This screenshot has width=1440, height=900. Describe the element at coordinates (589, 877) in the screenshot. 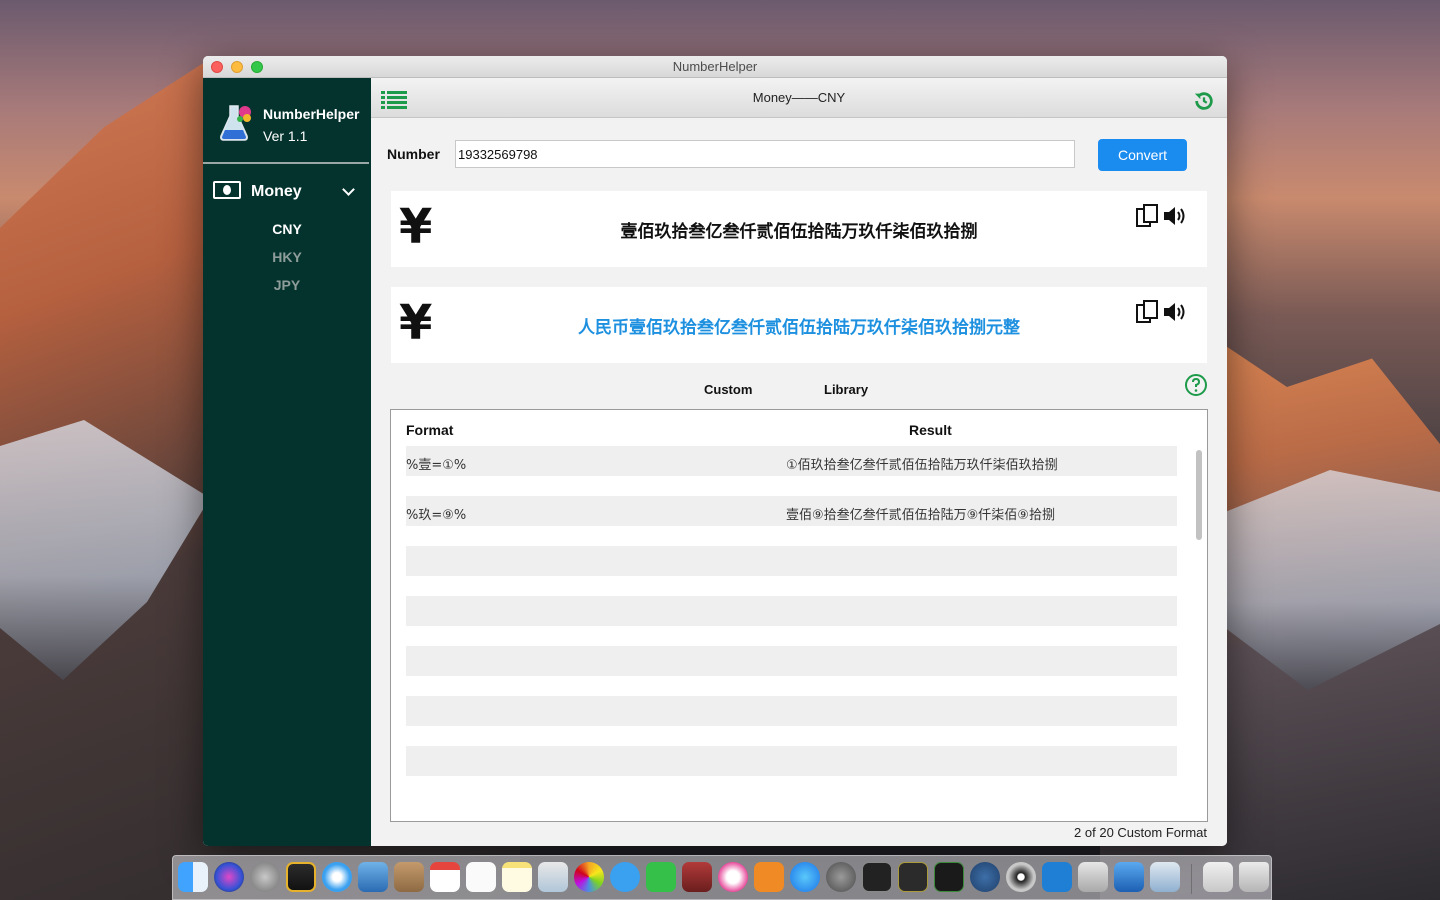

I see `photos-icon` at that location.